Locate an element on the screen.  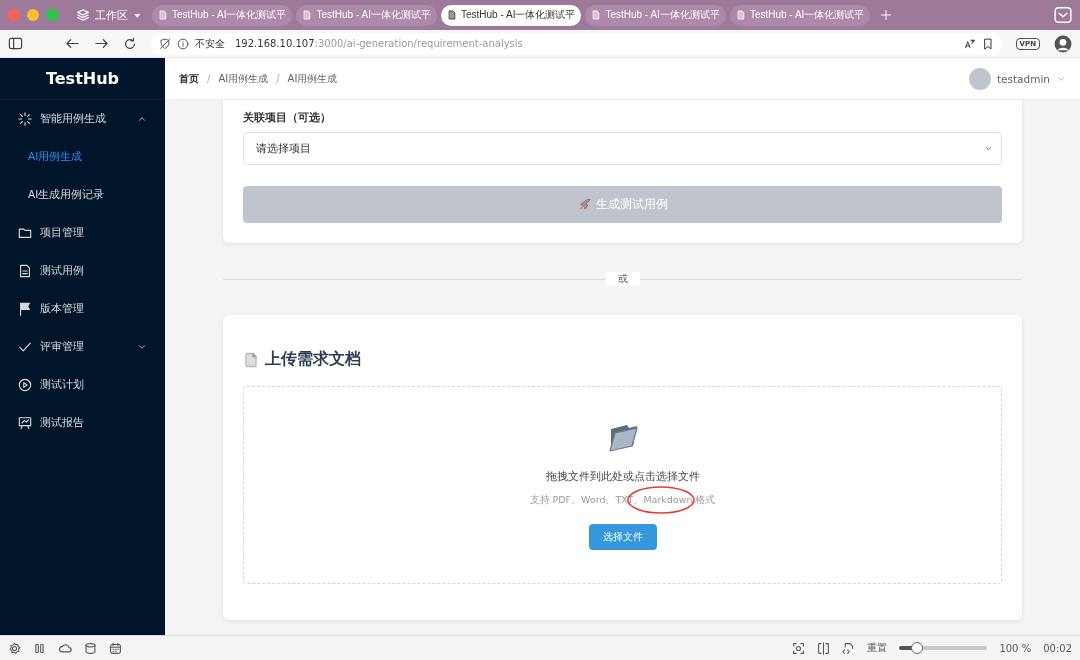
minimize-window-icon is located at coordinates (33, 15).